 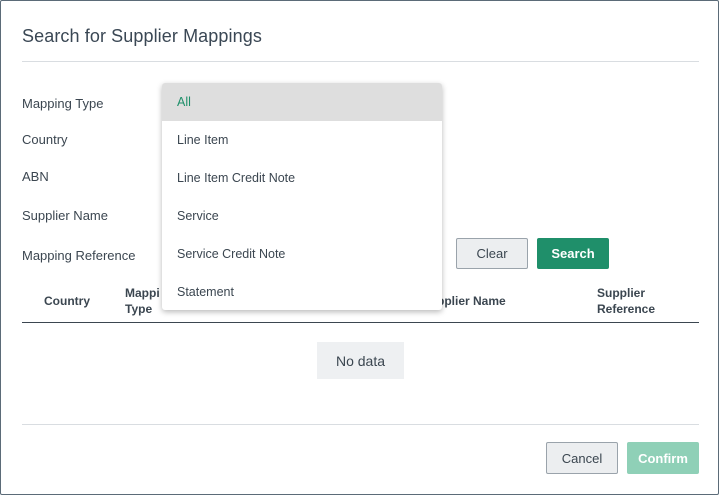 I want to click on mapping-reference-label: Mapping Reference, so click(x=79, y=255).